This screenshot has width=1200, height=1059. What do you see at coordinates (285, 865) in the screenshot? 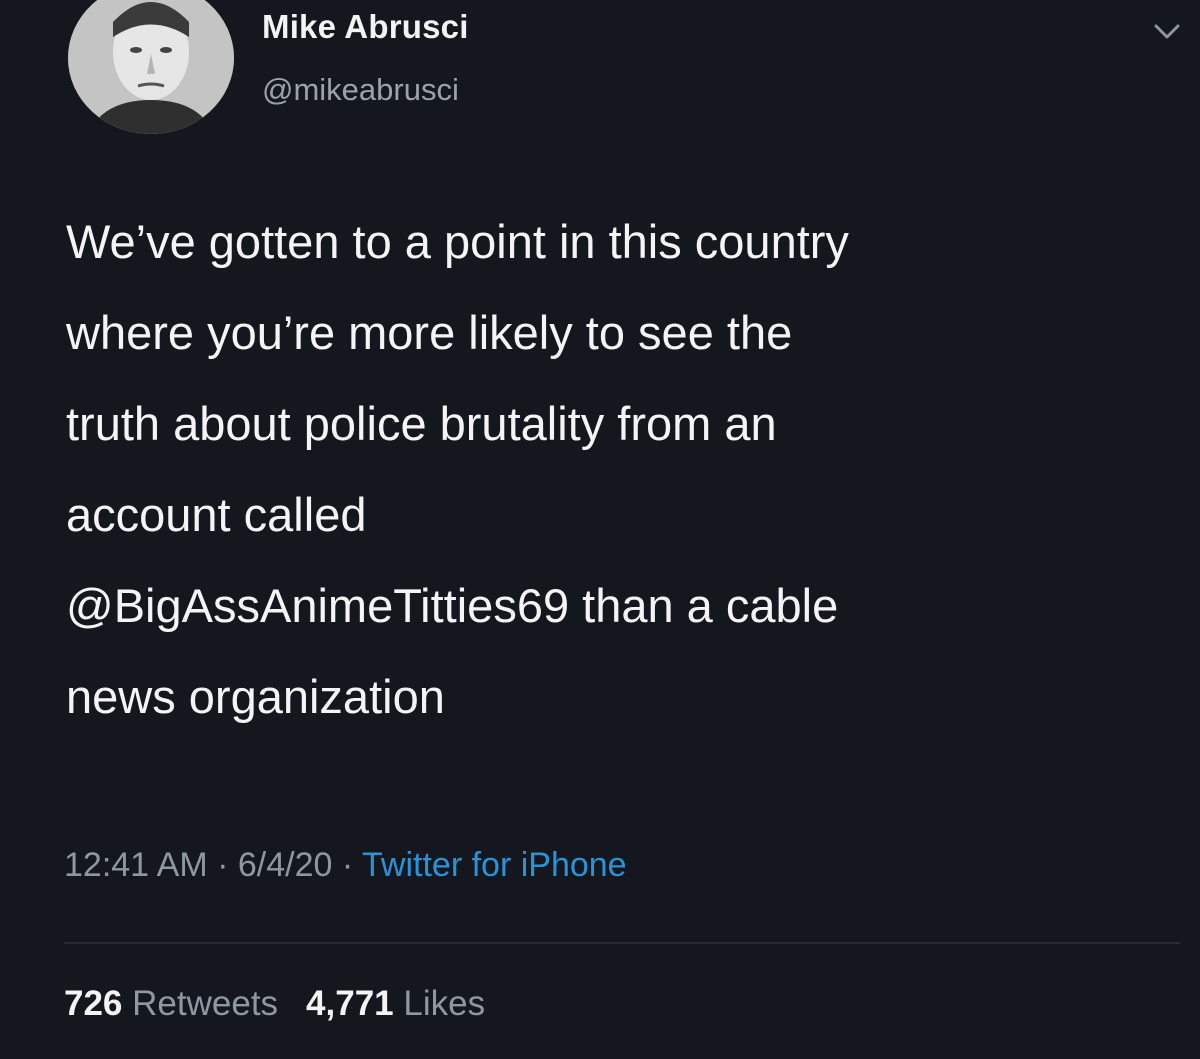
I see `tweet-date: 6/4/20` at bounding box center [285, 865].